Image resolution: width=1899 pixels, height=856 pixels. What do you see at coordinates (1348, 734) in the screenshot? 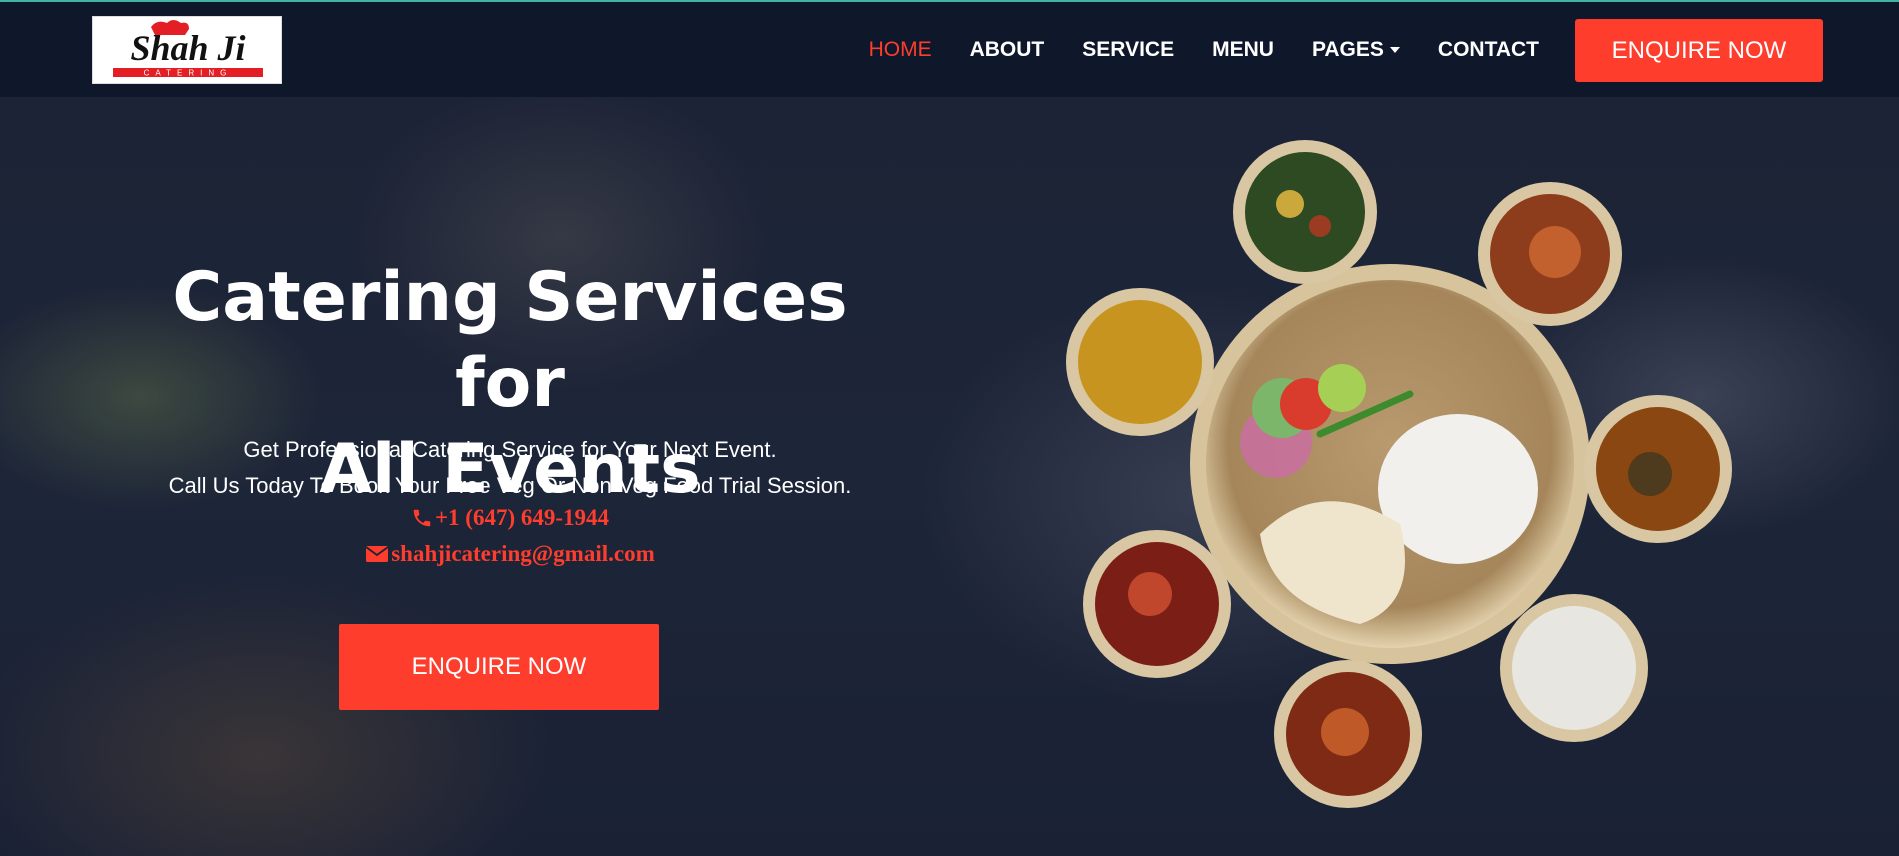
I see `bowl-paneer-masala` at bounding box center [1348, 734].